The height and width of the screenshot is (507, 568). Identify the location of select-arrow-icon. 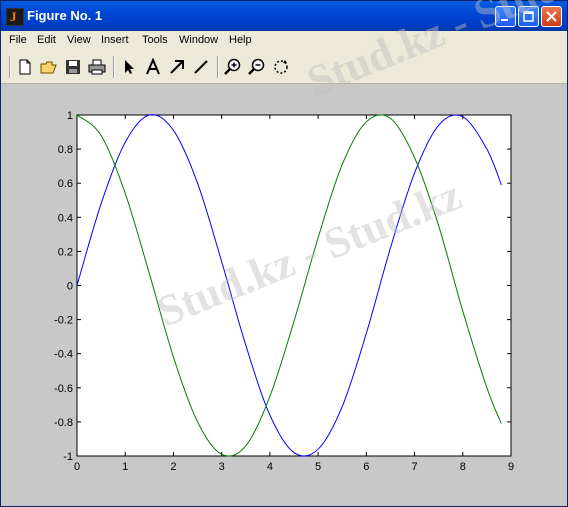
(129, 67).